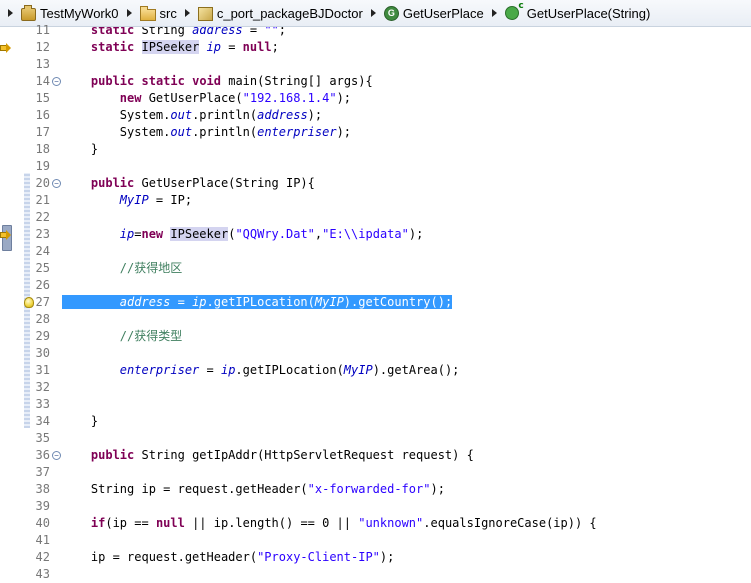  Describe the element at coordinates (406, 183) in the screenshot. I see `code-line: public GetUserPlace(String IP){` at that location.